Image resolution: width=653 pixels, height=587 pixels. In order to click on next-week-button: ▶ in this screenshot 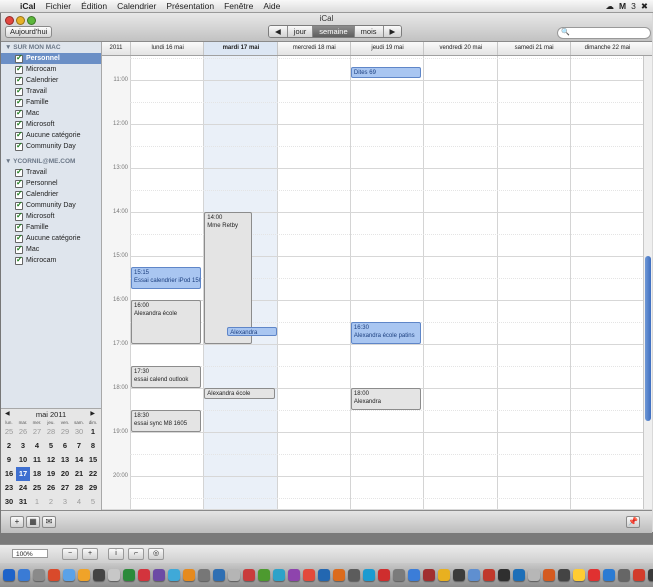, I will do `click(392, 31)`.